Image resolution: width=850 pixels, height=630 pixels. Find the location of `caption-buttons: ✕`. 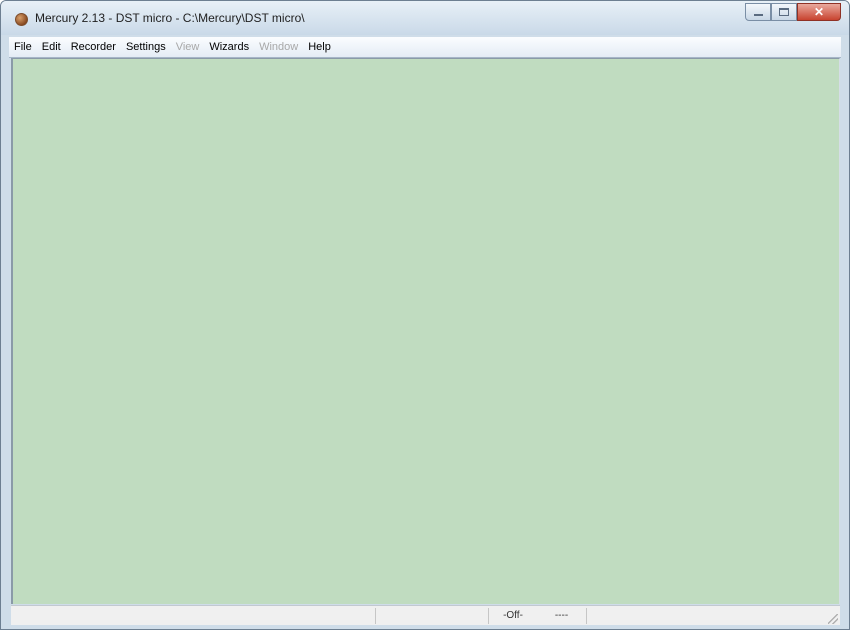

caption-buttons: ✕ is located at coordinates (793, 12).